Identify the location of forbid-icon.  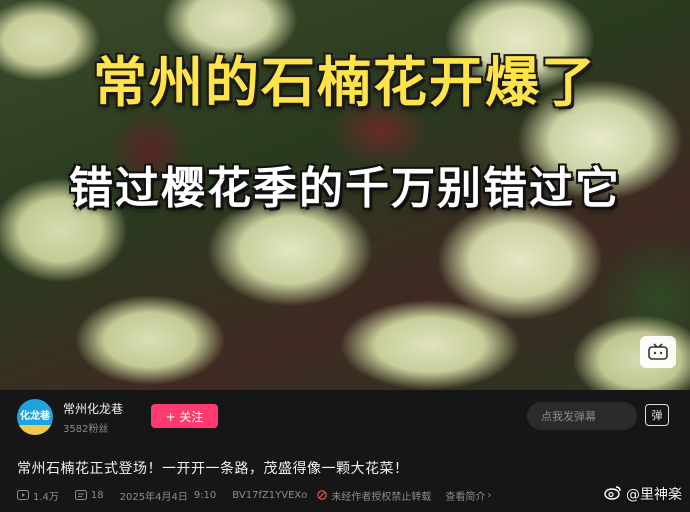
(322, 495).